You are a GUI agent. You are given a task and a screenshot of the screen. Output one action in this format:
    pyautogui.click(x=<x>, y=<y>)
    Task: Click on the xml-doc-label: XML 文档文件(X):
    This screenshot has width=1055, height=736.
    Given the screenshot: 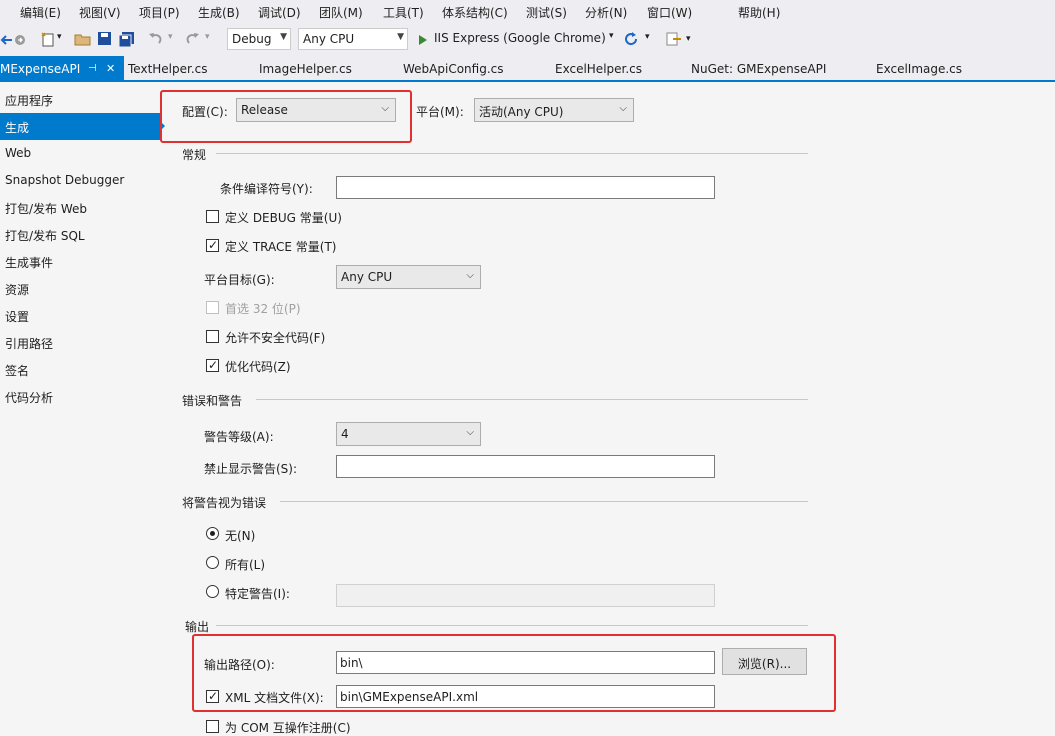 What is the action you would take?
    pyautogui.click(x=274, y=698)
    